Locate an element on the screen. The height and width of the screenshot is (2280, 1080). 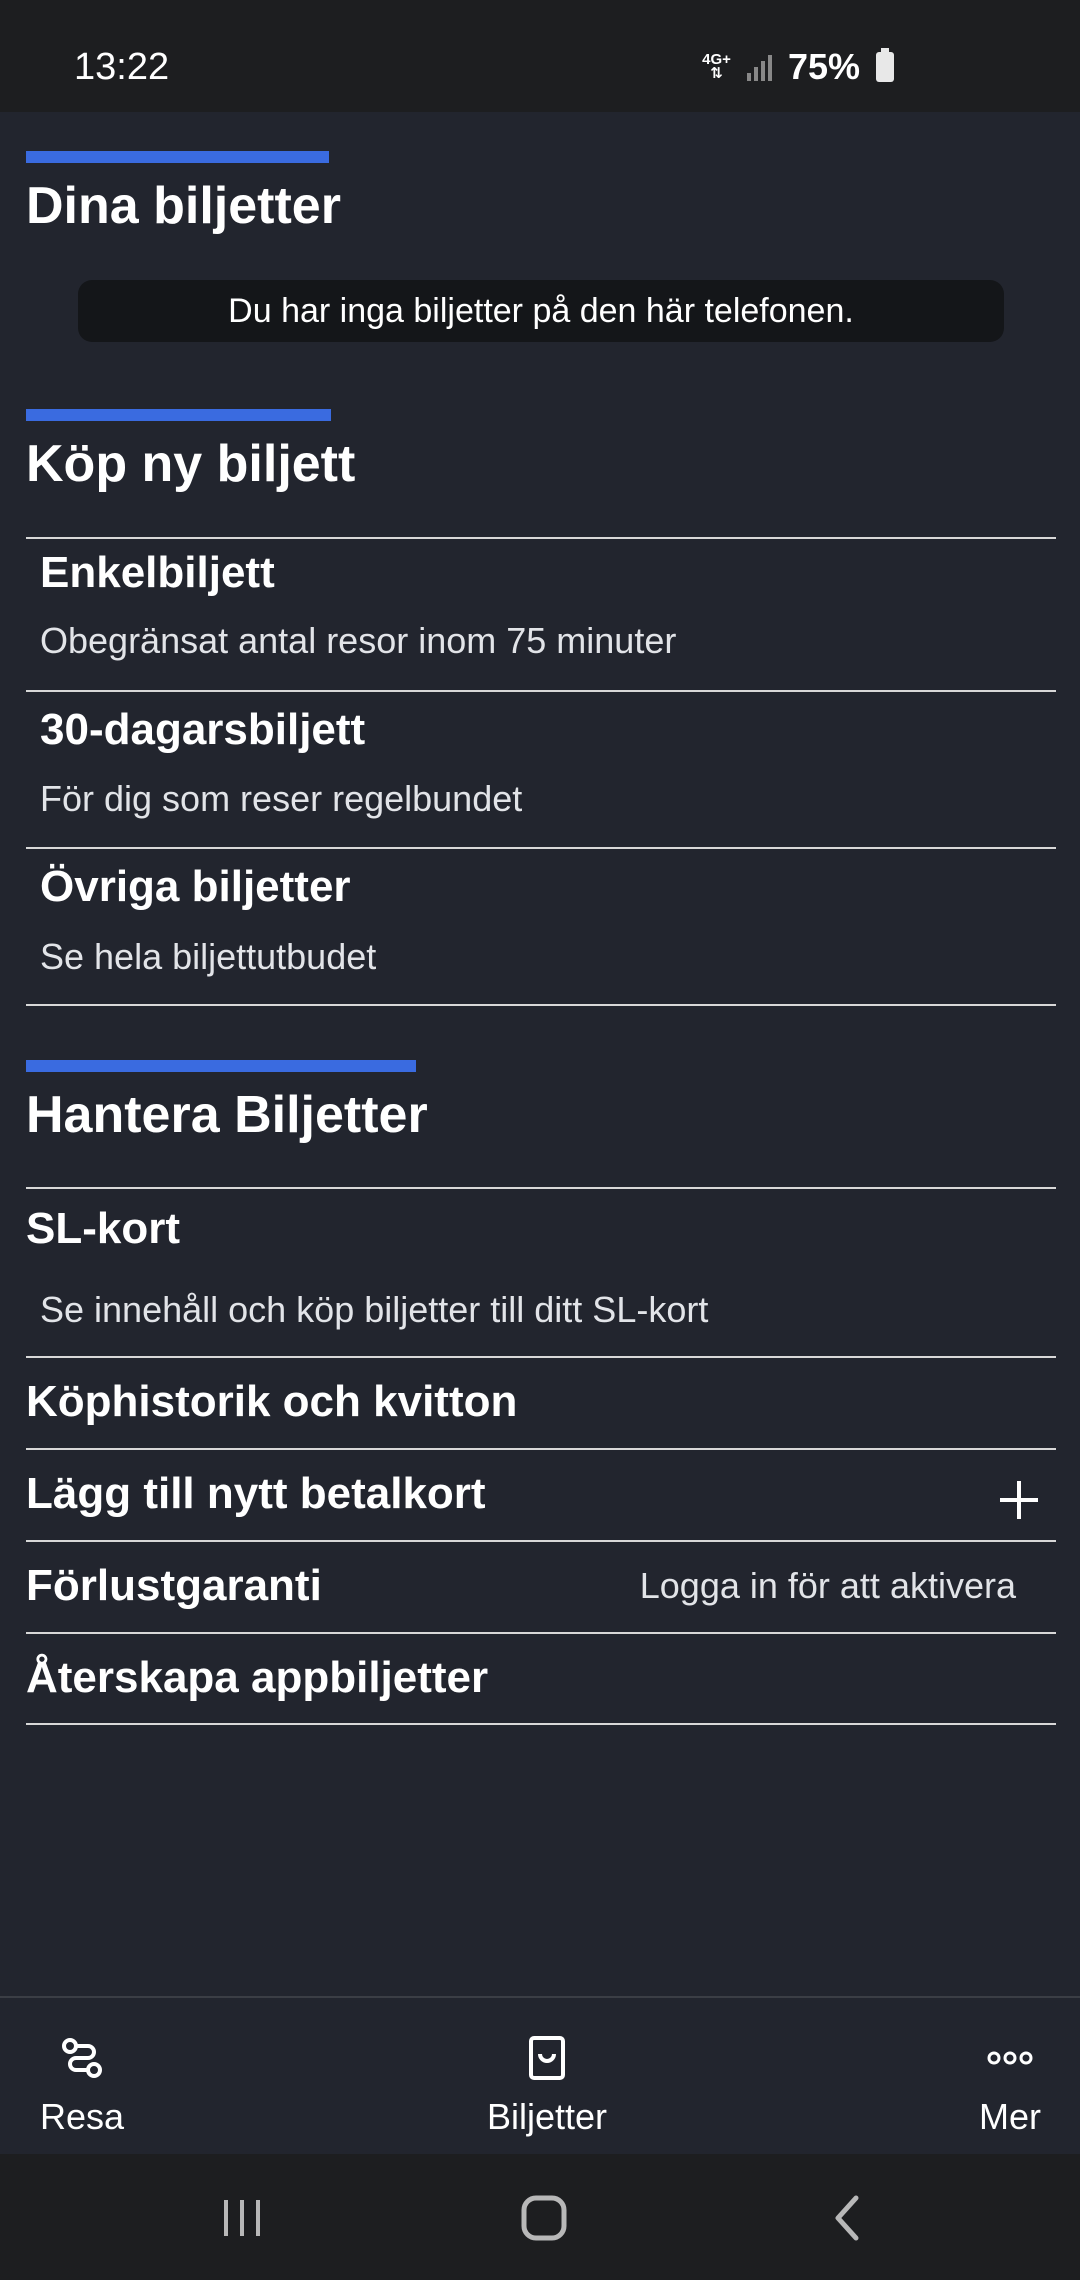
ticket-option-subtitle: Obegränsat antal resor inom 75 minuter is located at coordinates (358, 640).